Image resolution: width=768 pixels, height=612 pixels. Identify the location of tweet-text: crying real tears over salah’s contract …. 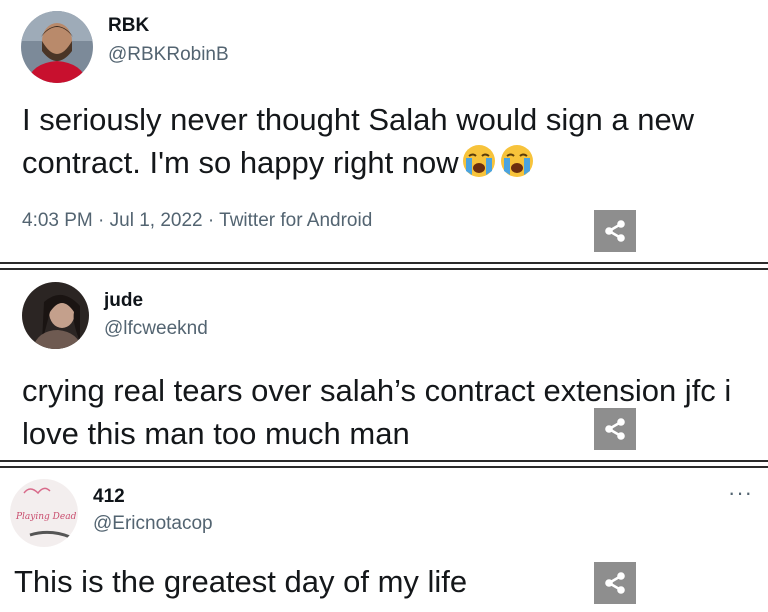
(377, 412).